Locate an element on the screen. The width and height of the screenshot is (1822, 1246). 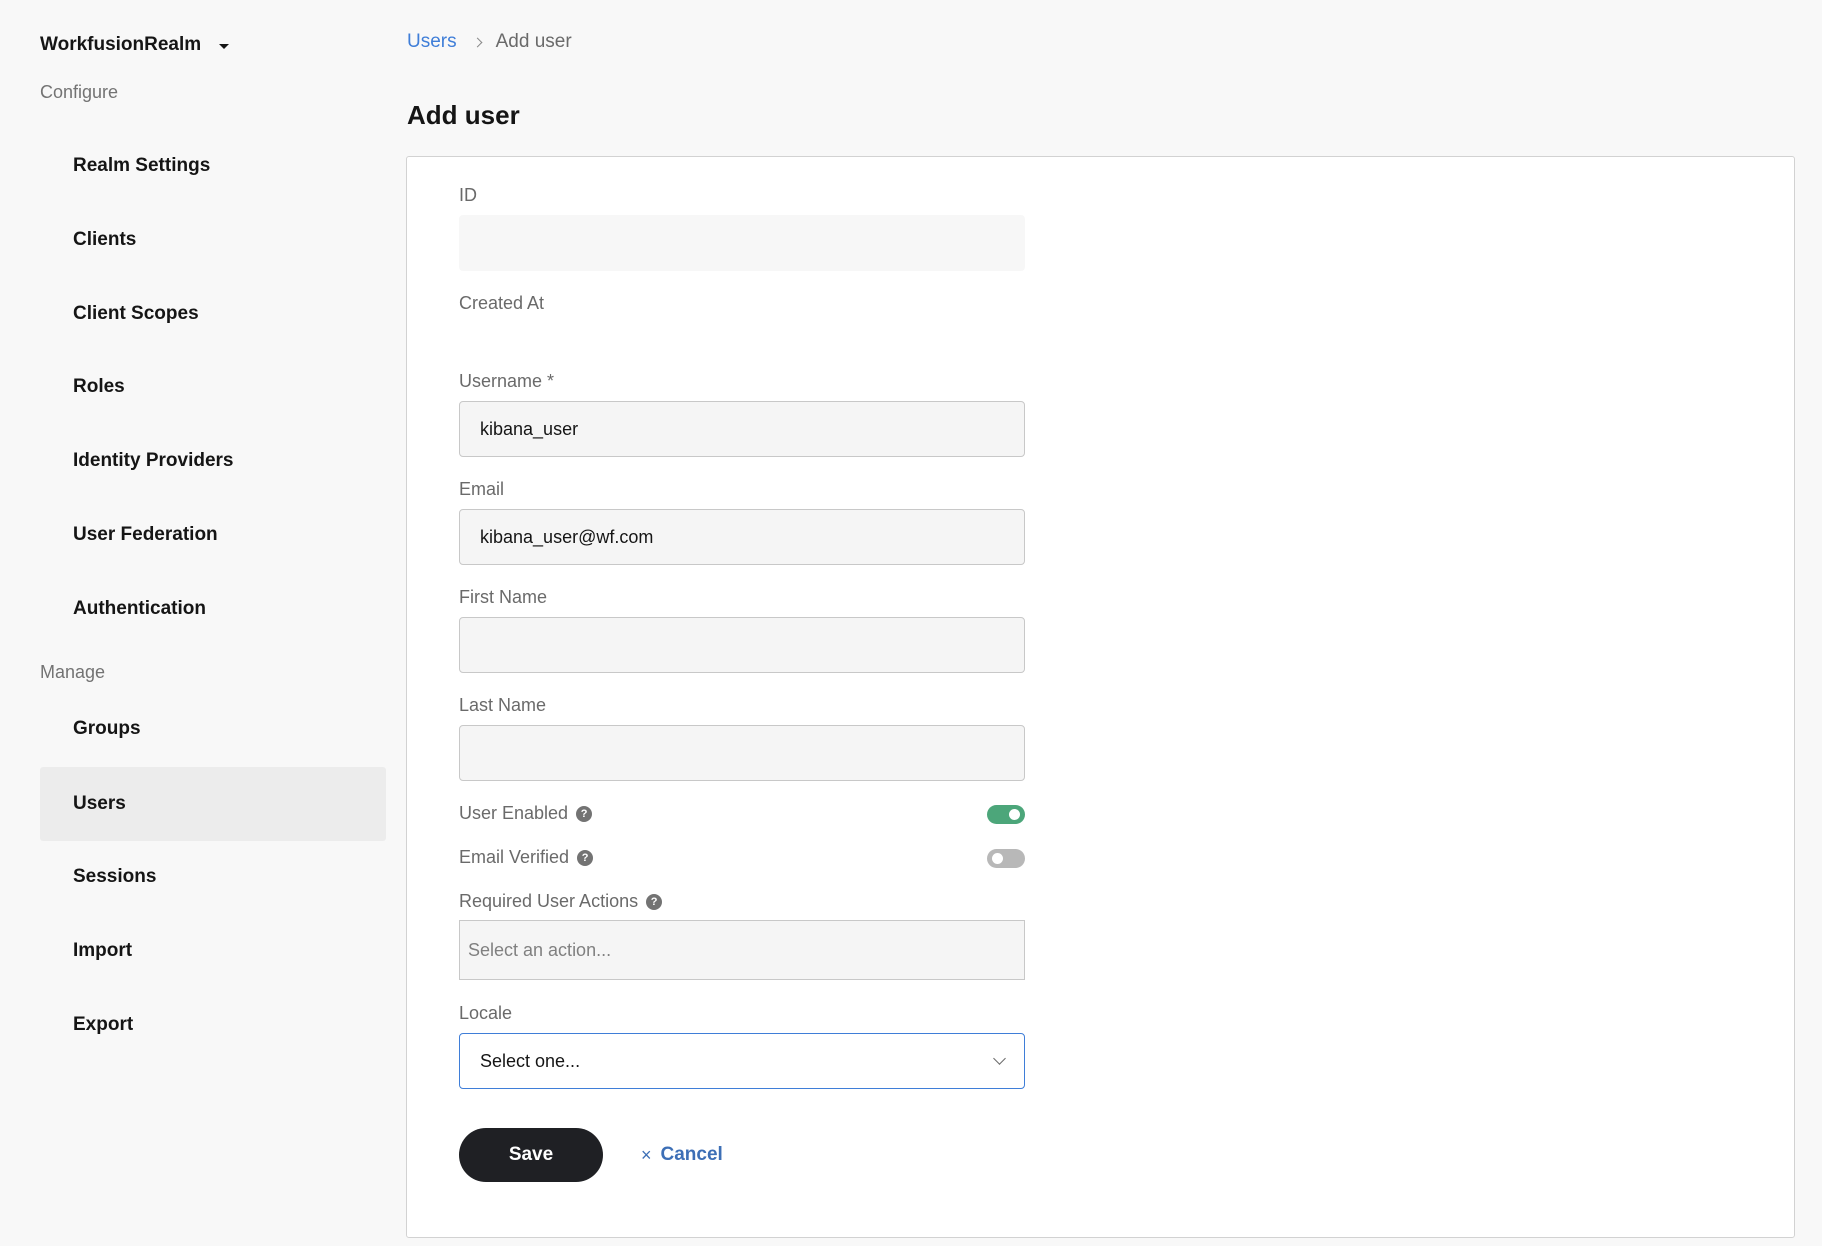
page-title: Add user is located at coordinates (463, 115).